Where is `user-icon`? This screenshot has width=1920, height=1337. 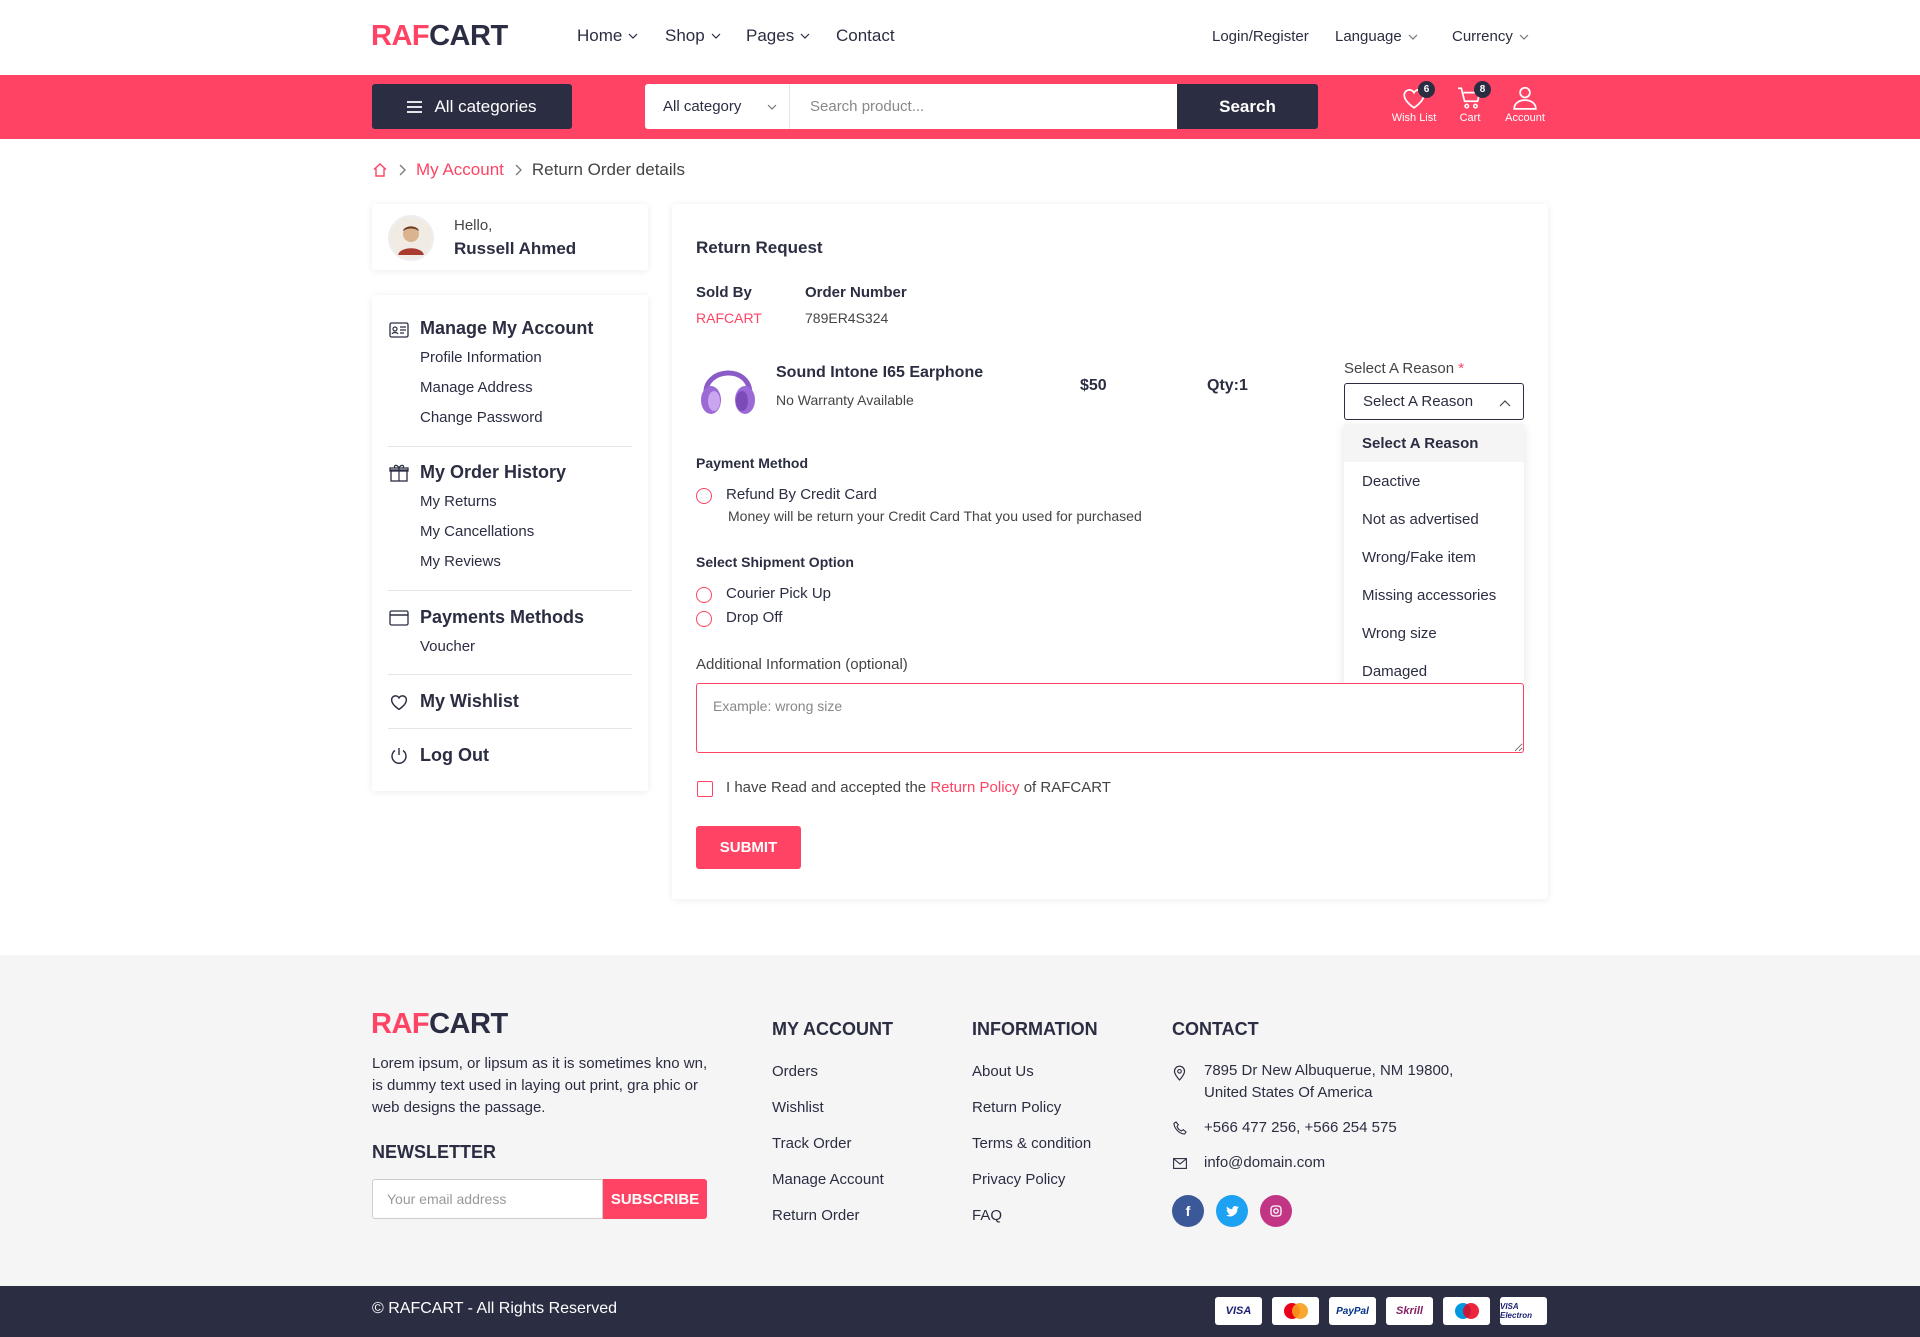
user-icon is located at coordinates (1525, 98).